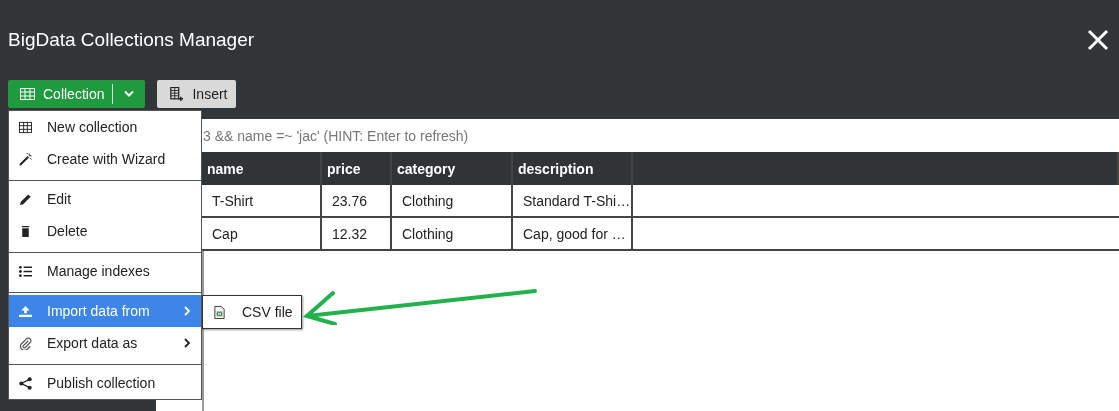 The image size is (1119, 411). Describe the element at coordinates (452, 168) in the screenshot. I see `column-header: category` at that location.